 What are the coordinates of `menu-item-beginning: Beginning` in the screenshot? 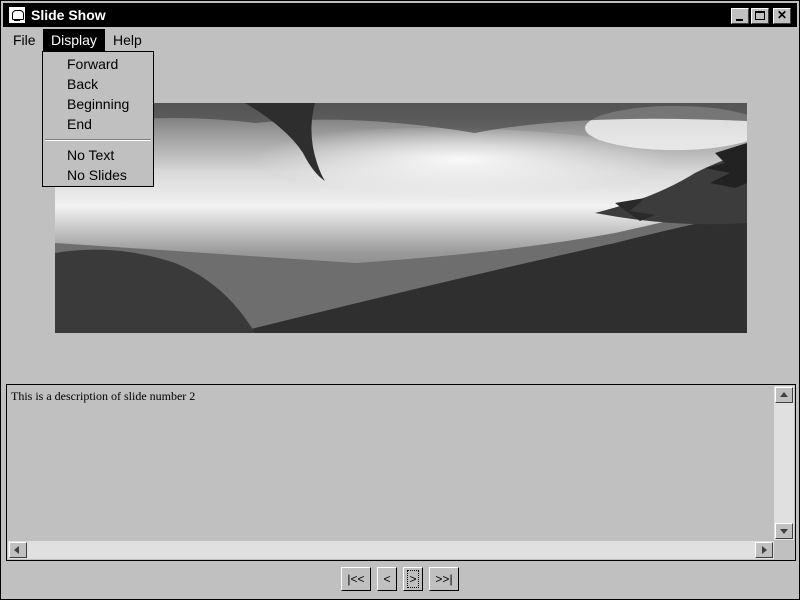 It's located at (98, 104).